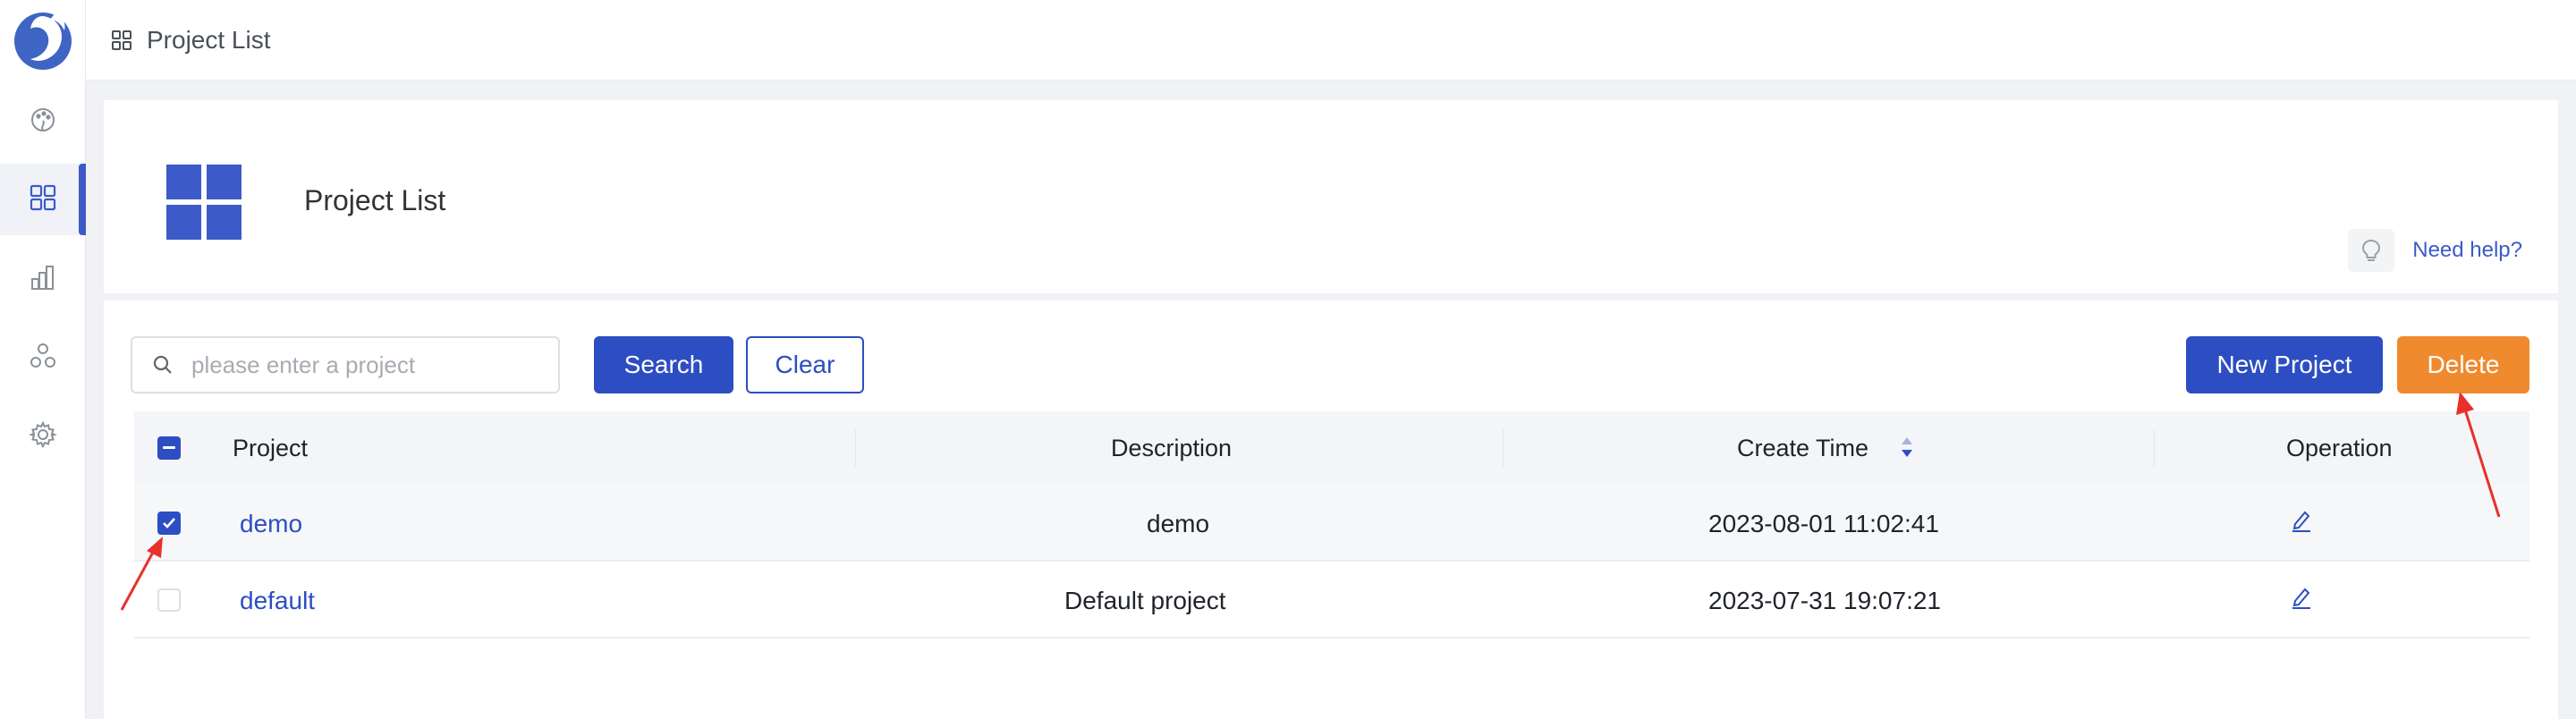 The height and width of the screenshot is (719, 2576). Describe the element at coordinates (2284, 364) in the screenshot. I see `new-project-button: New Project` at that location.